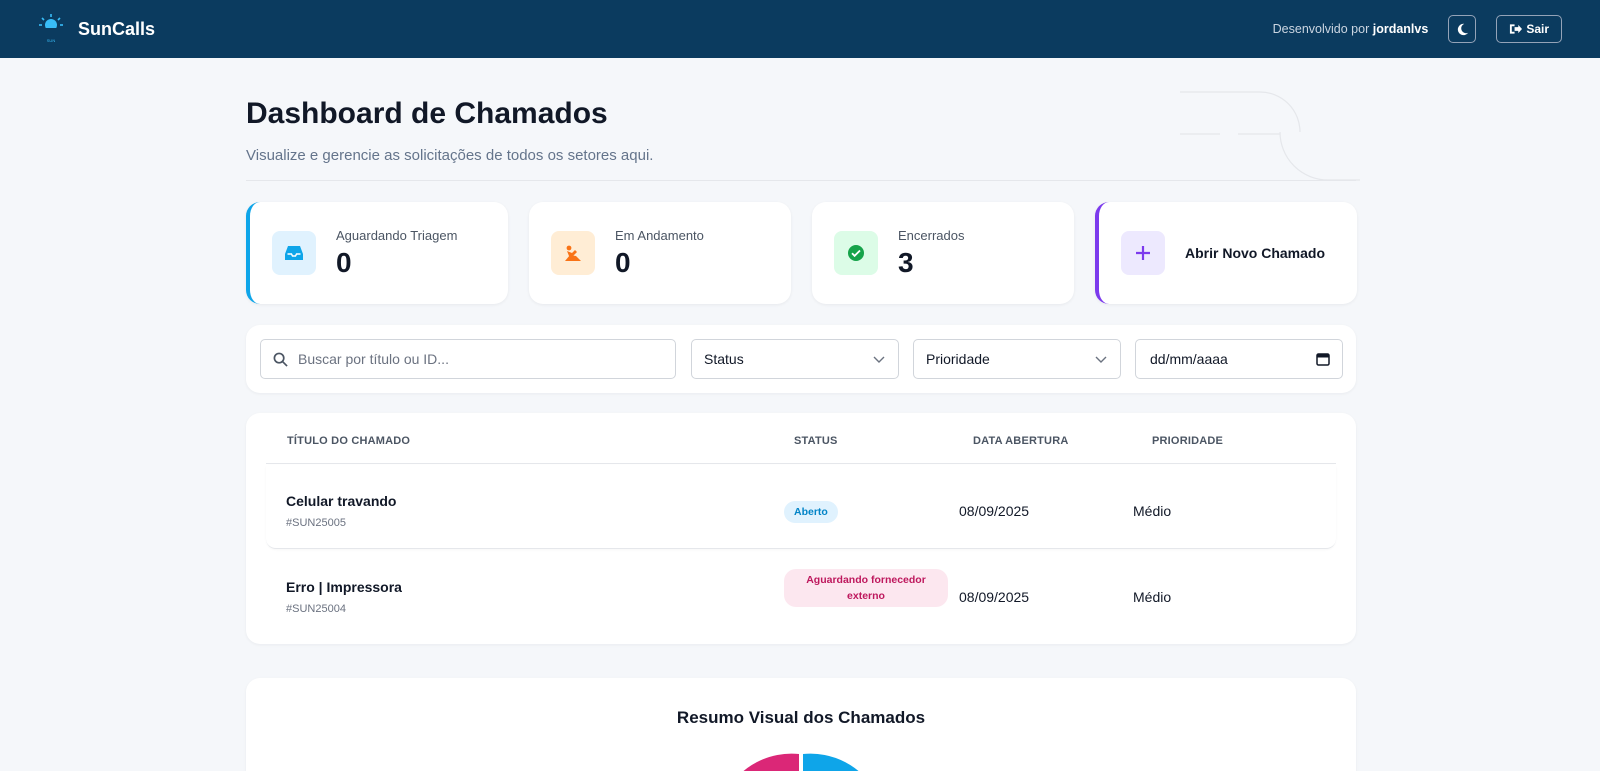 This screenshot has width=1600, height=771. Describe the element at coordinates (816, 441) in the screenshot. I see `column-header-status: STATUS` at that location.